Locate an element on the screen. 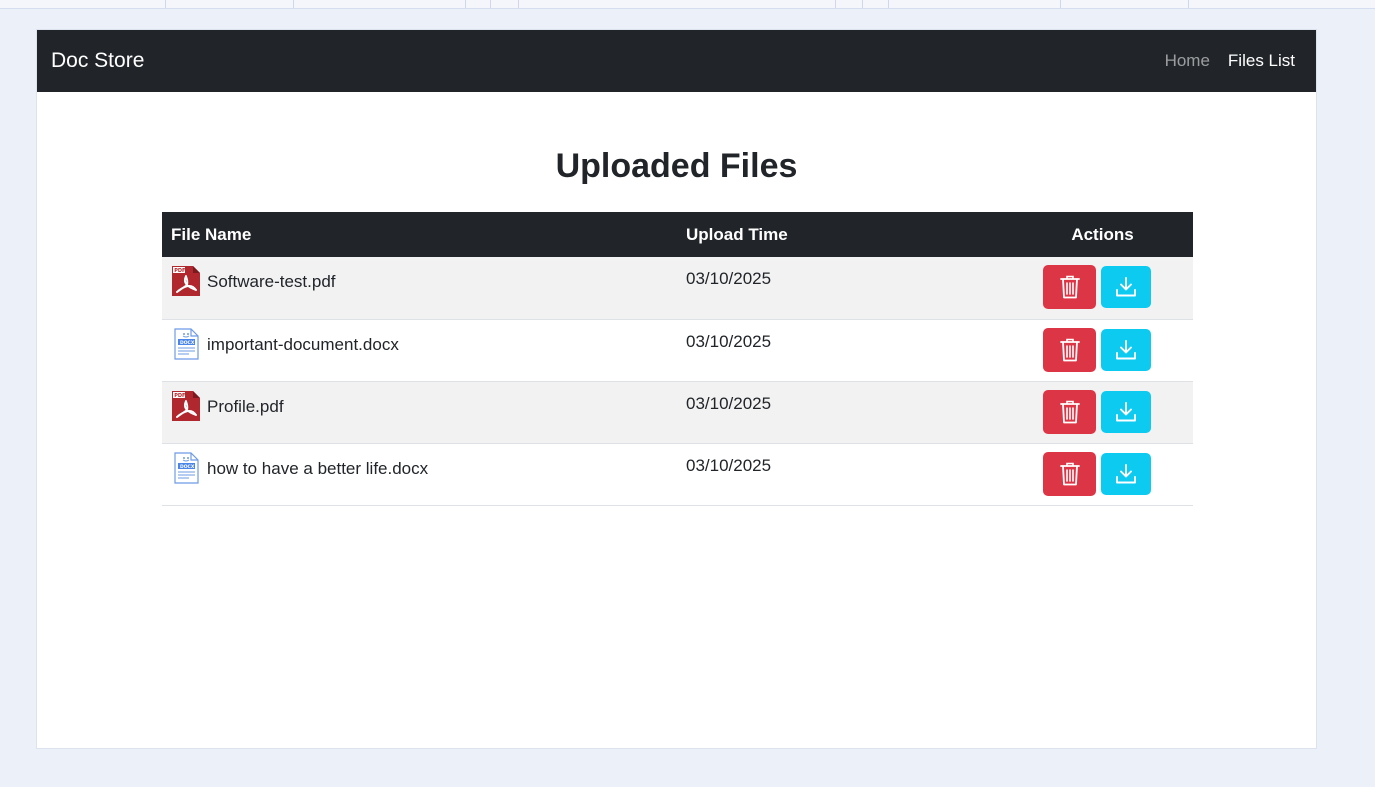  header-actions: Actions is located at coordinates (1102, 234).